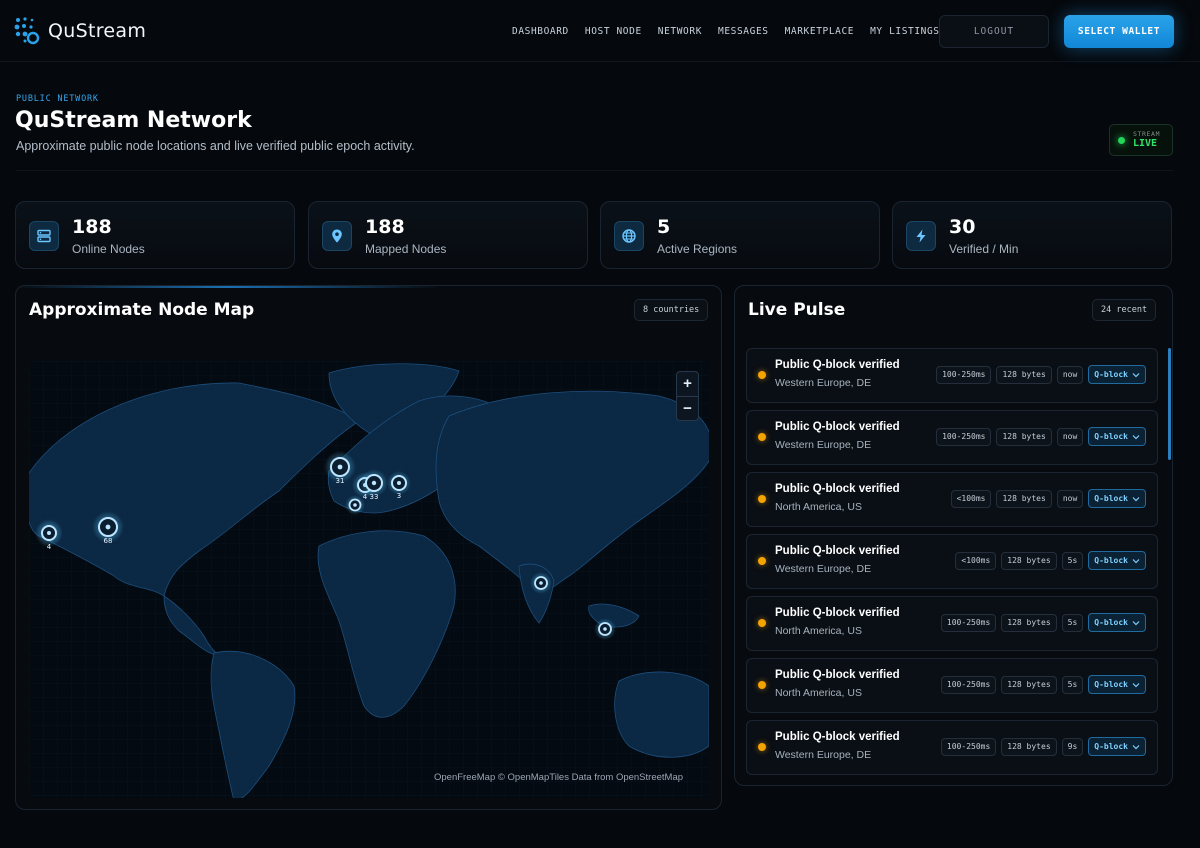 This screenshot has width=1200, height=848. Describe the element at coordinates (1145, 144) in the screenshot. I see `stream-status: LIVE` at that location.